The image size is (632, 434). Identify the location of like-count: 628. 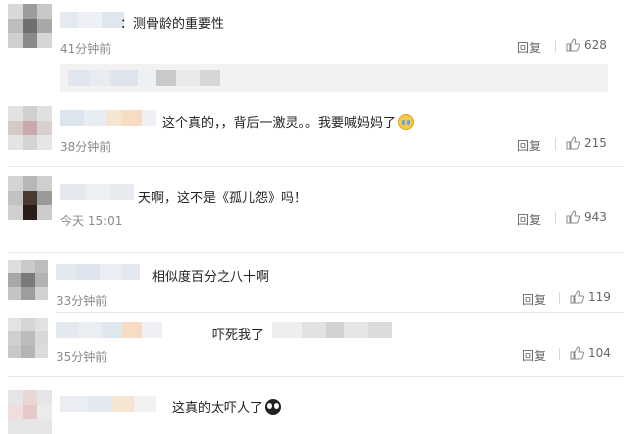
(595, 45).